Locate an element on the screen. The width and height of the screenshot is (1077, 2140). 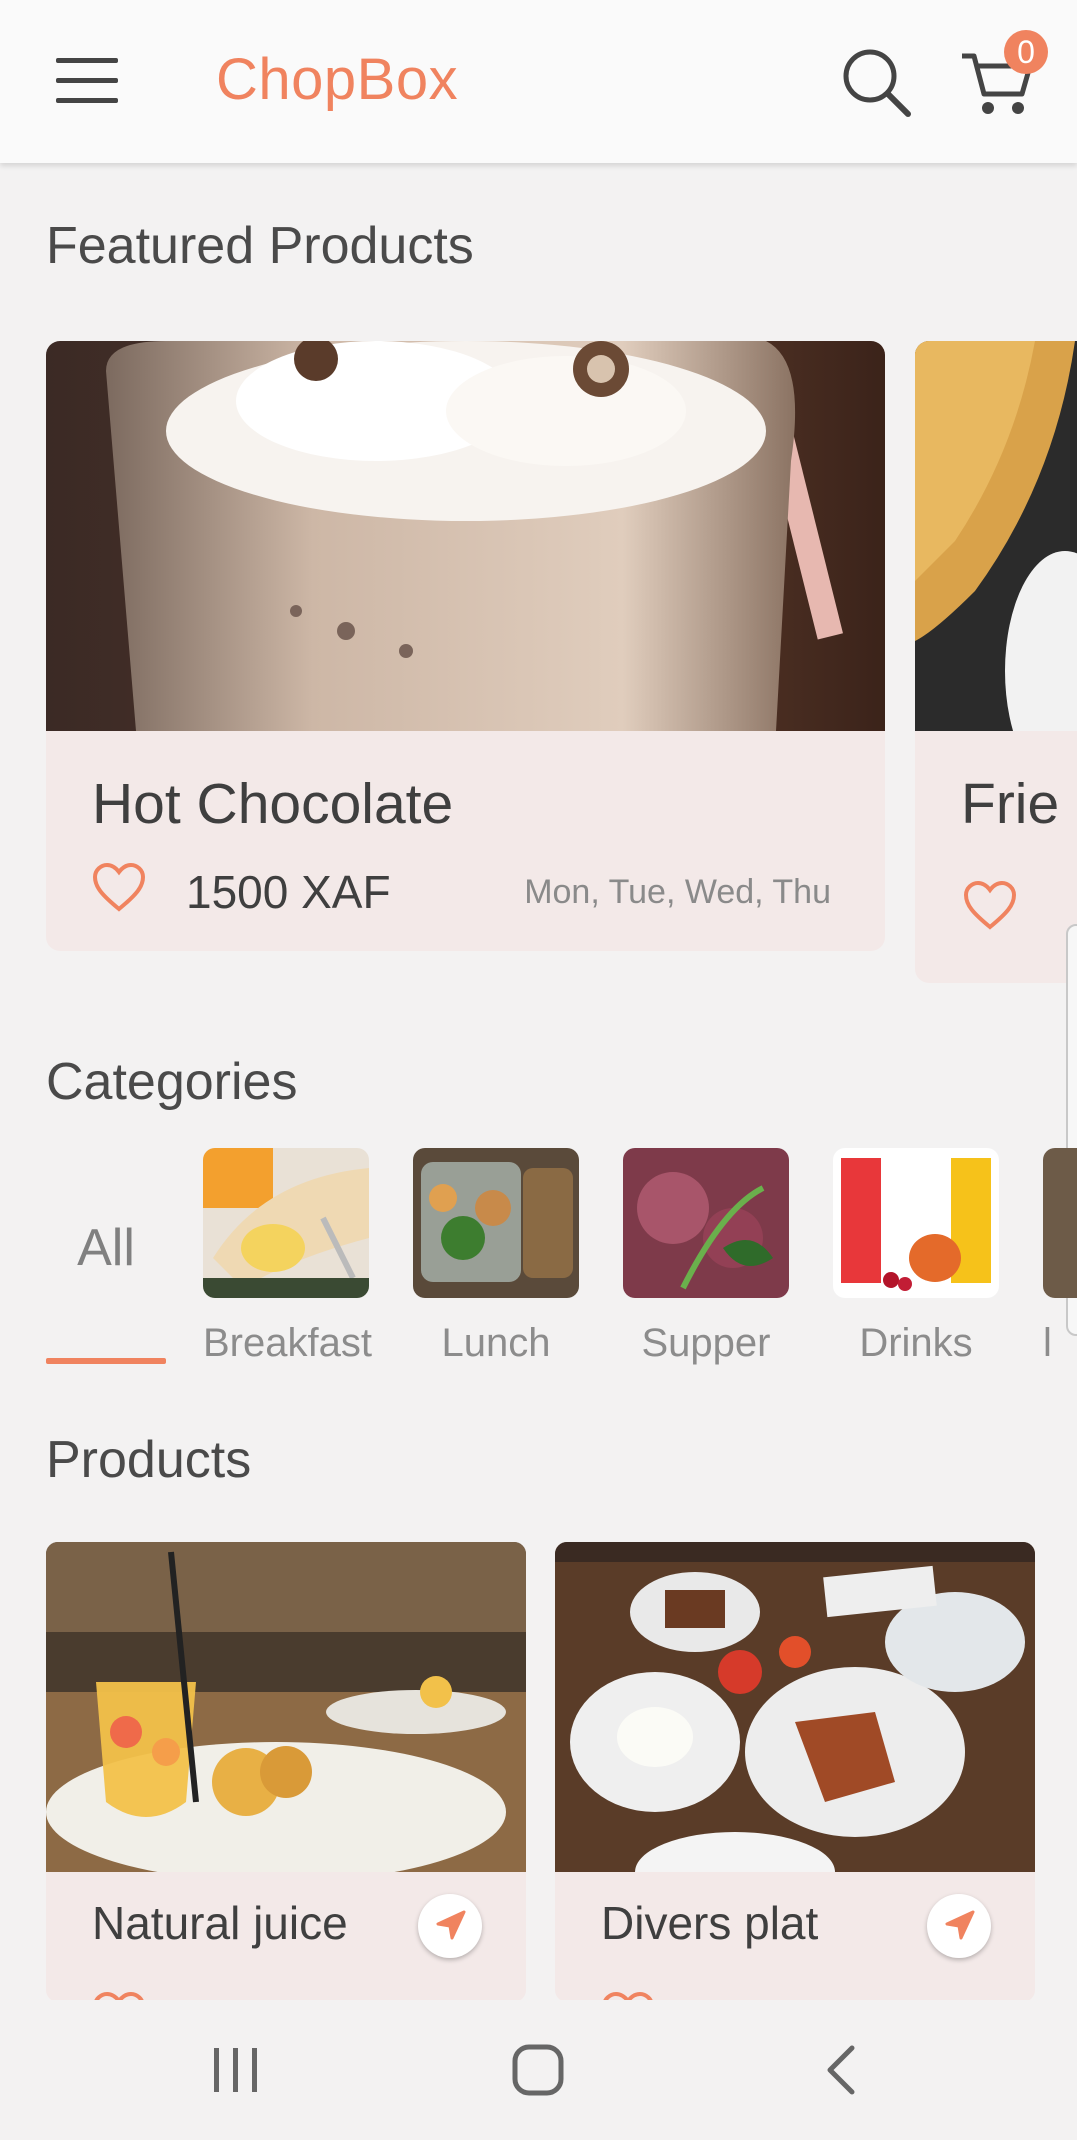
product-name: Natural juice is located at coordinates (220, 1923).